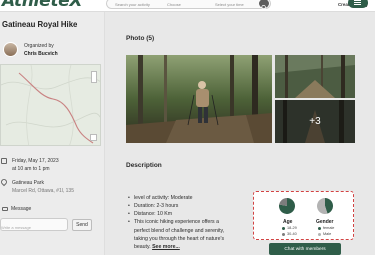 The width and height of the screenshot is (375, 255). I want to click on logo-accent: X, so click(76, 5).